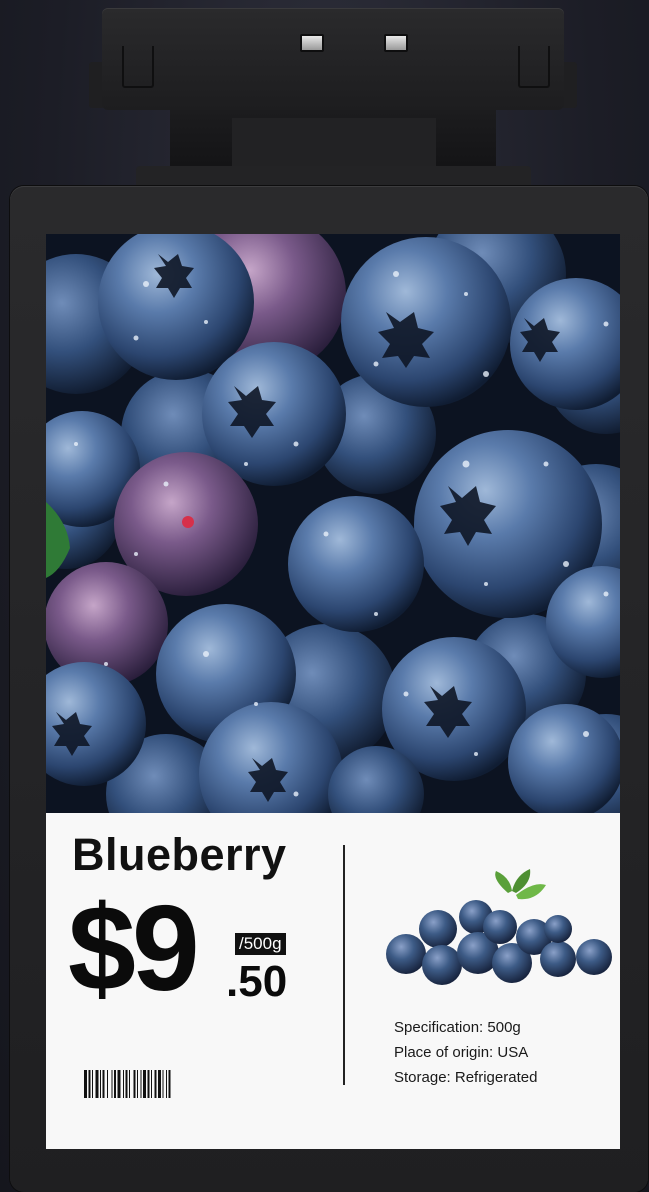 The width and height of the screenshot is (649, 1192). What do you see at coordinates (312, 43) in the screenshot?
I see `clip-slot-left` at bounding box center [312, 43].